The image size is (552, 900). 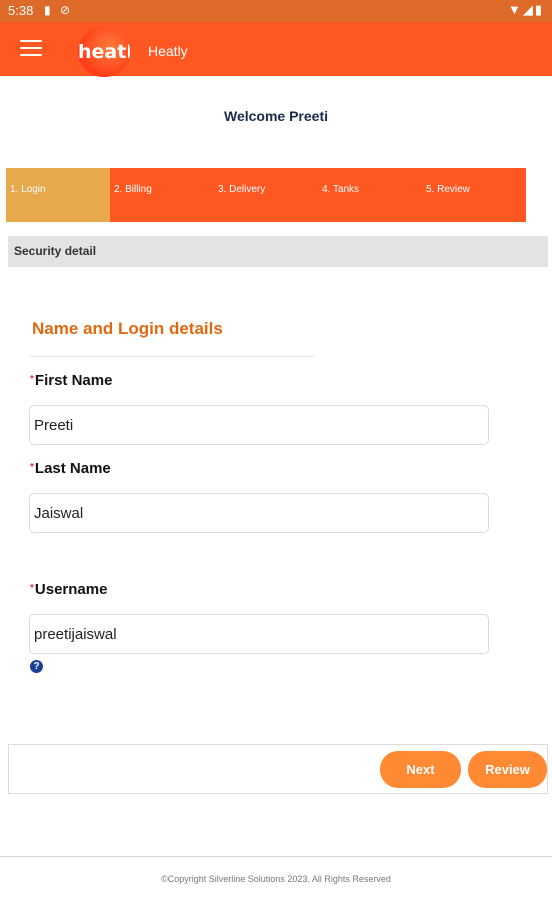 I want to click on button-panel, so click(x=278, y=769).